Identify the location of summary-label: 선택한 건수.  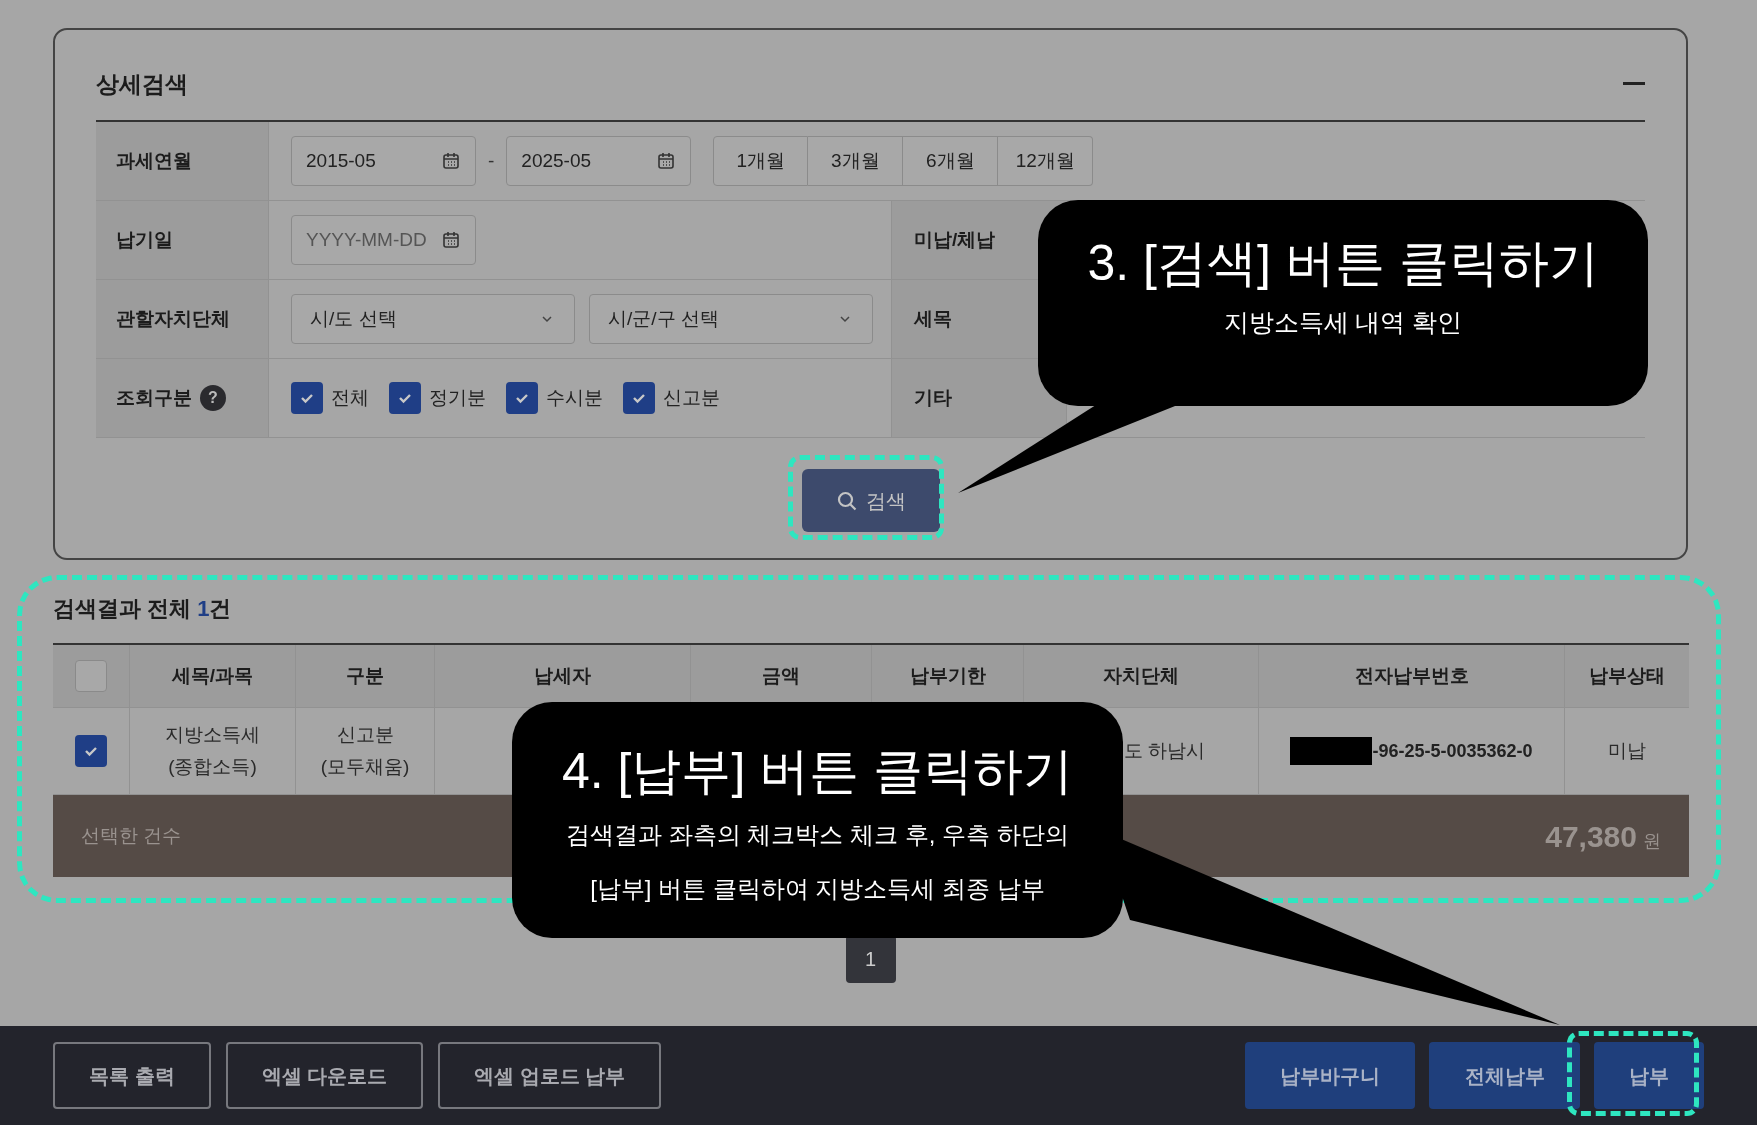
(131, 835).